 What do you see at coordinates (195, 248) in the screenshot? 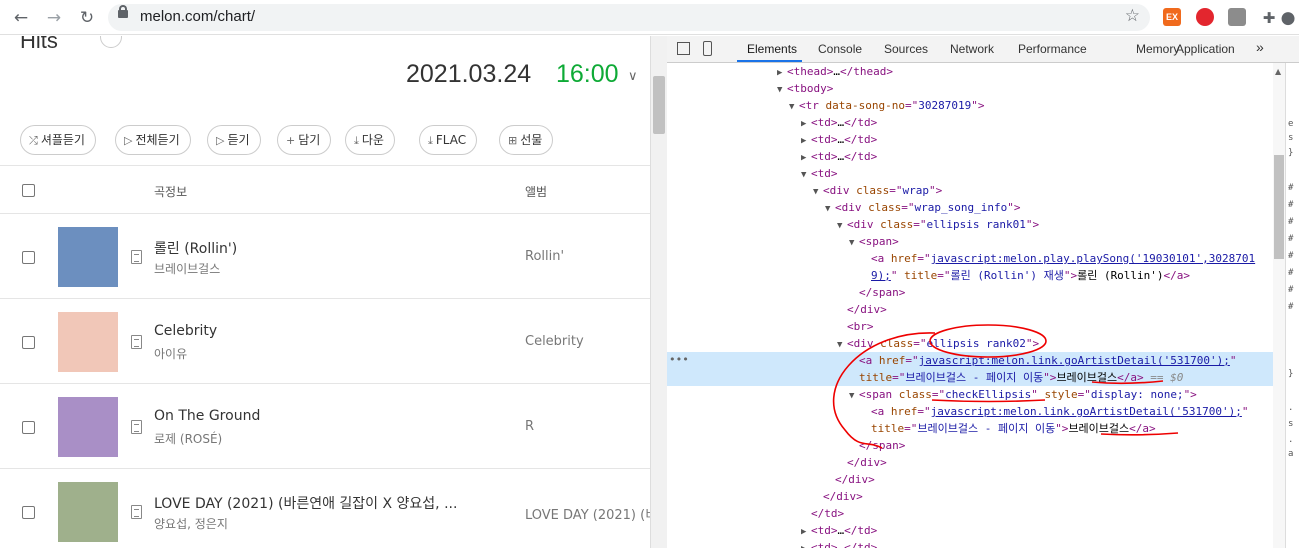
I see `song-title: 롤린 (Rollin')` at bounding box center [195, 248].